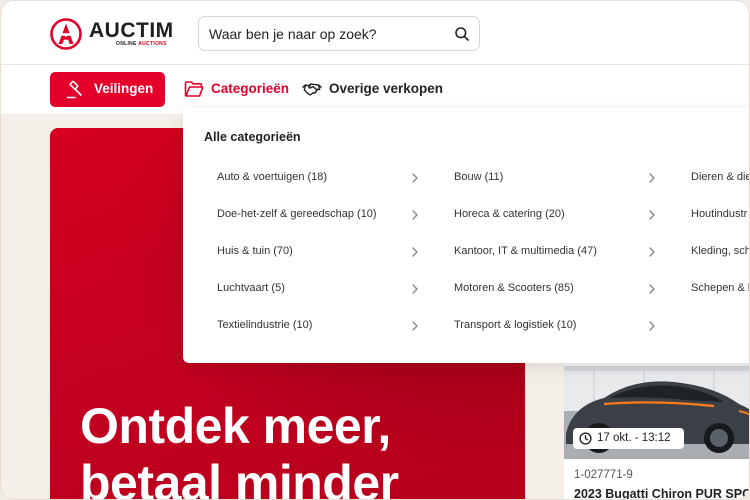 This screenshot has width=750, height=500. Describe the element at coordinates (322, 252) in the screenshot. I see `category-item: Huis & tuin (70)` at that location.